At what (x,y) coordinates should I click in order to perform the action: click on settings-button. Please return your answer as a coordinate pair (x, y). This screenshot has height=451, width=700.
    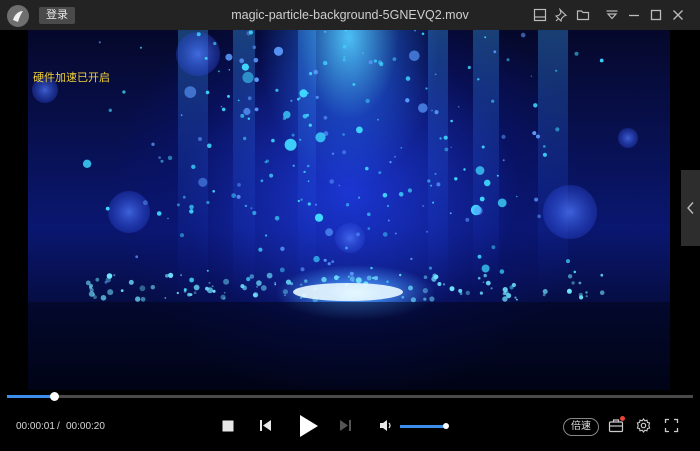
    Looking at the image, I should click on (643, 425).